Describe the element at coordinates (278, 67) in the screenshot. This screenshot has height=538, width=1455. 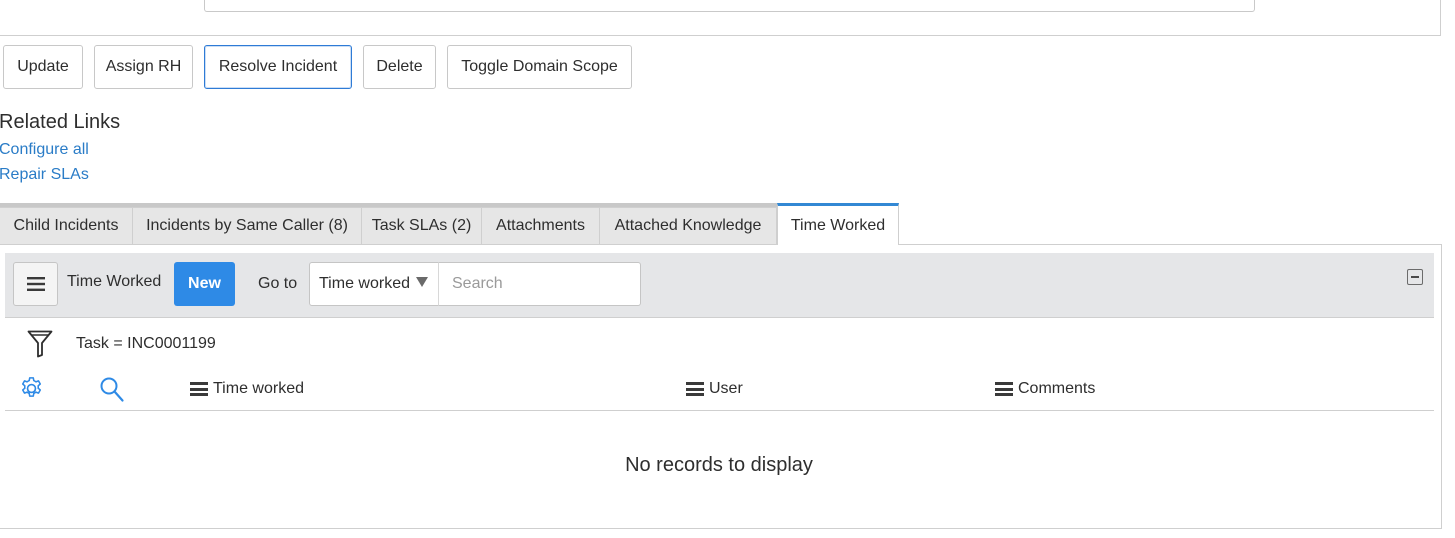
I see `resolve-incident-button: Resolve Incident` at that location.